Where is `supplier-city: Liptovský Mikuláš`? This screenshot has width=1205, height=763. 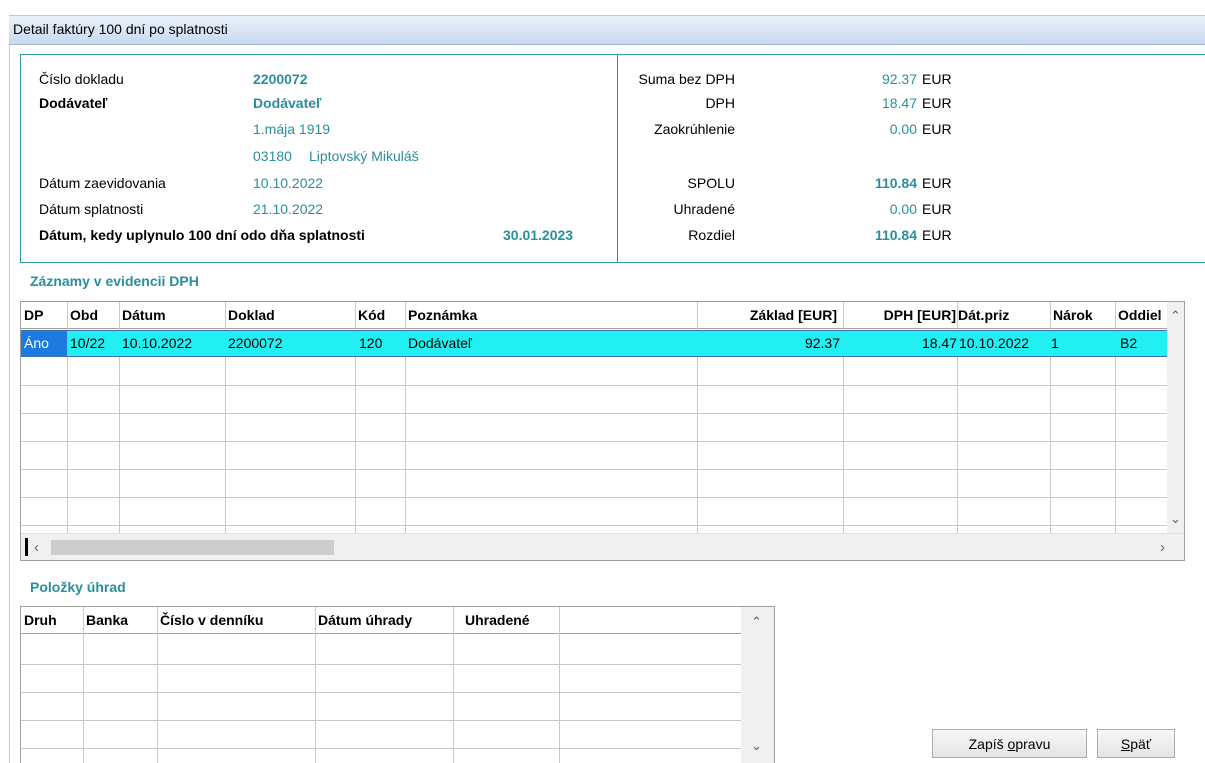
supplier-city: Liptovský Mikuláš is located at coordinates (364, 156).